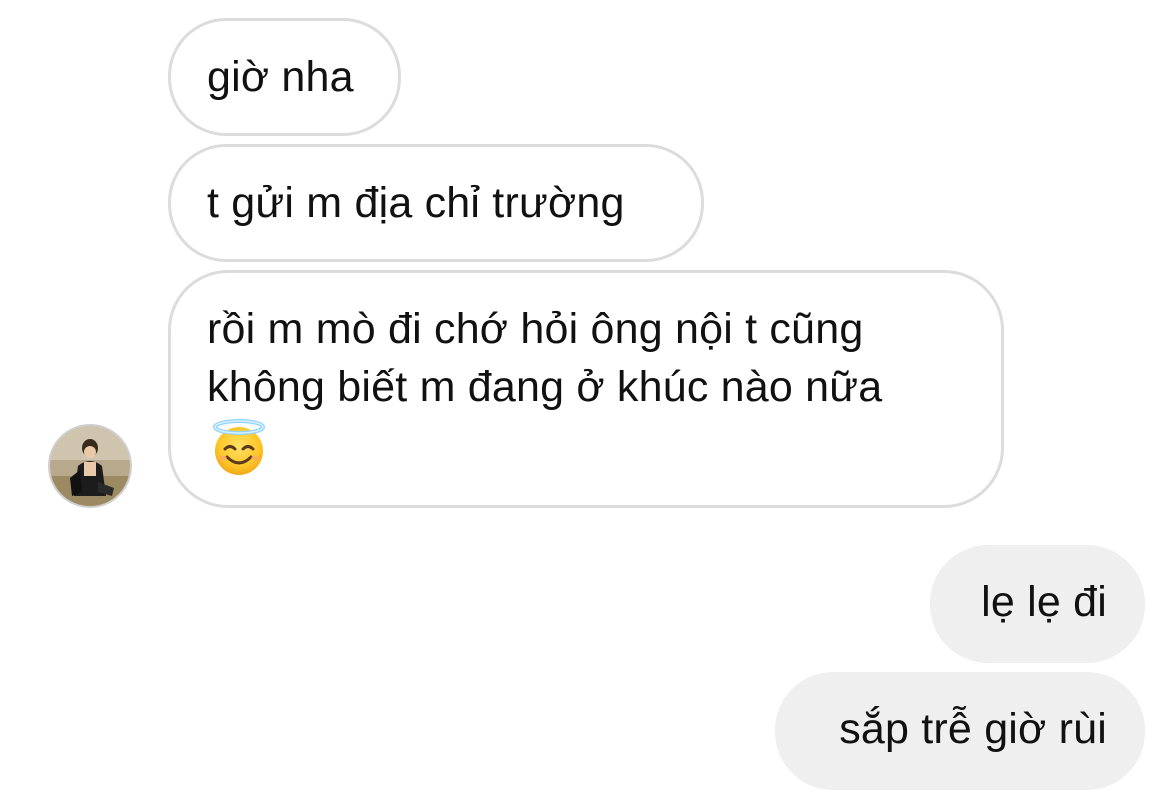 The height and width of the screenshot is (808, 1170). What do you see at coordinates (239, 447) in the screenshot?
I see `smiling-face-with-halo-icon` at bounding box center [239, 447].